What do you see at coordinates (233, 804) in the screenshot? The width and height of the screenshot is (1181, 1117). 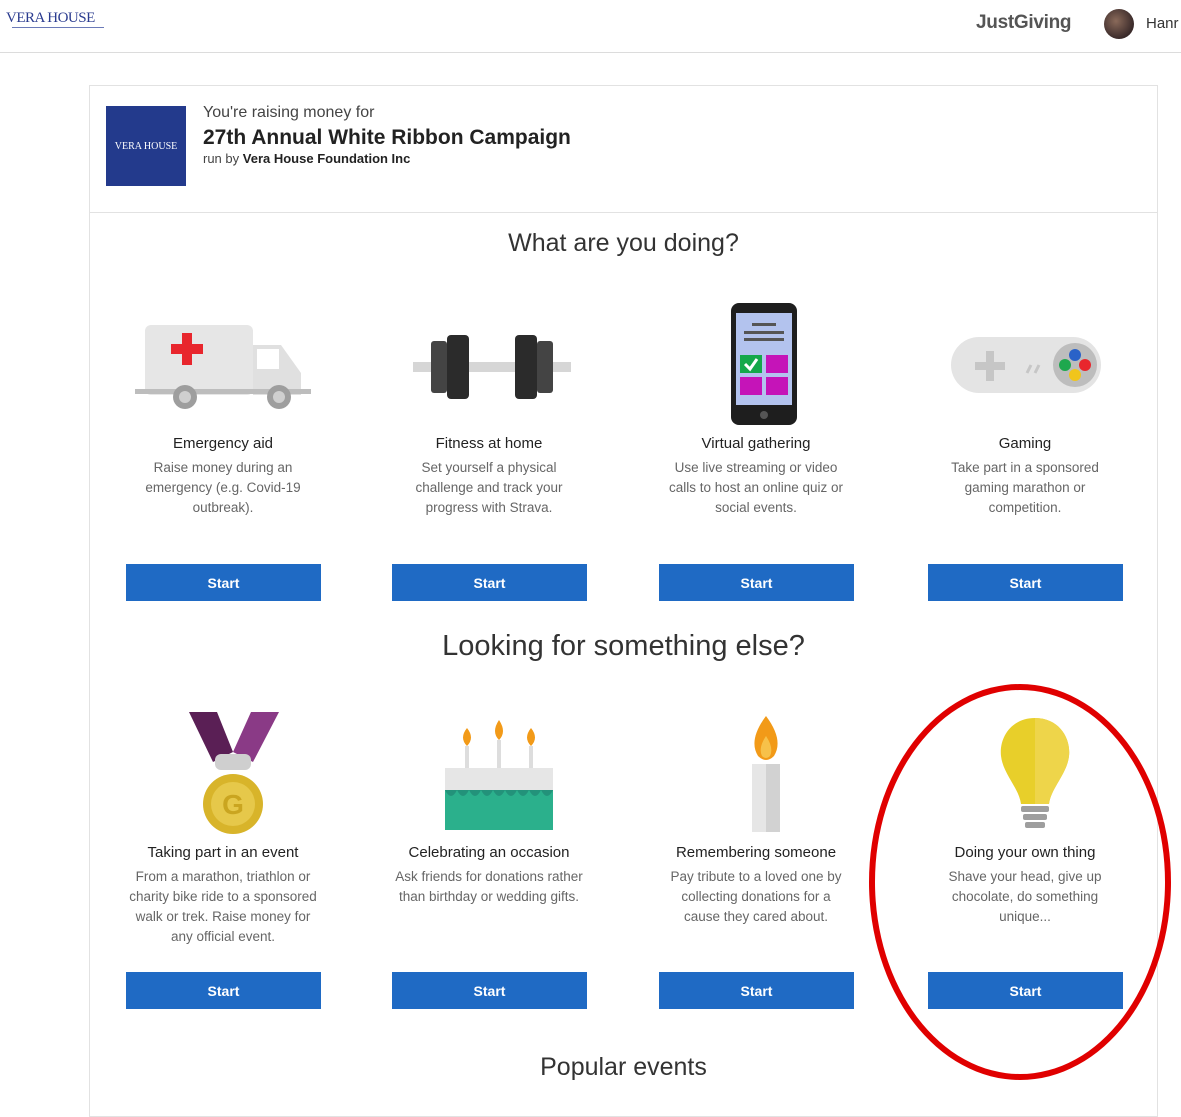 I see `svg-text: G` at bounding box center [233, 804].